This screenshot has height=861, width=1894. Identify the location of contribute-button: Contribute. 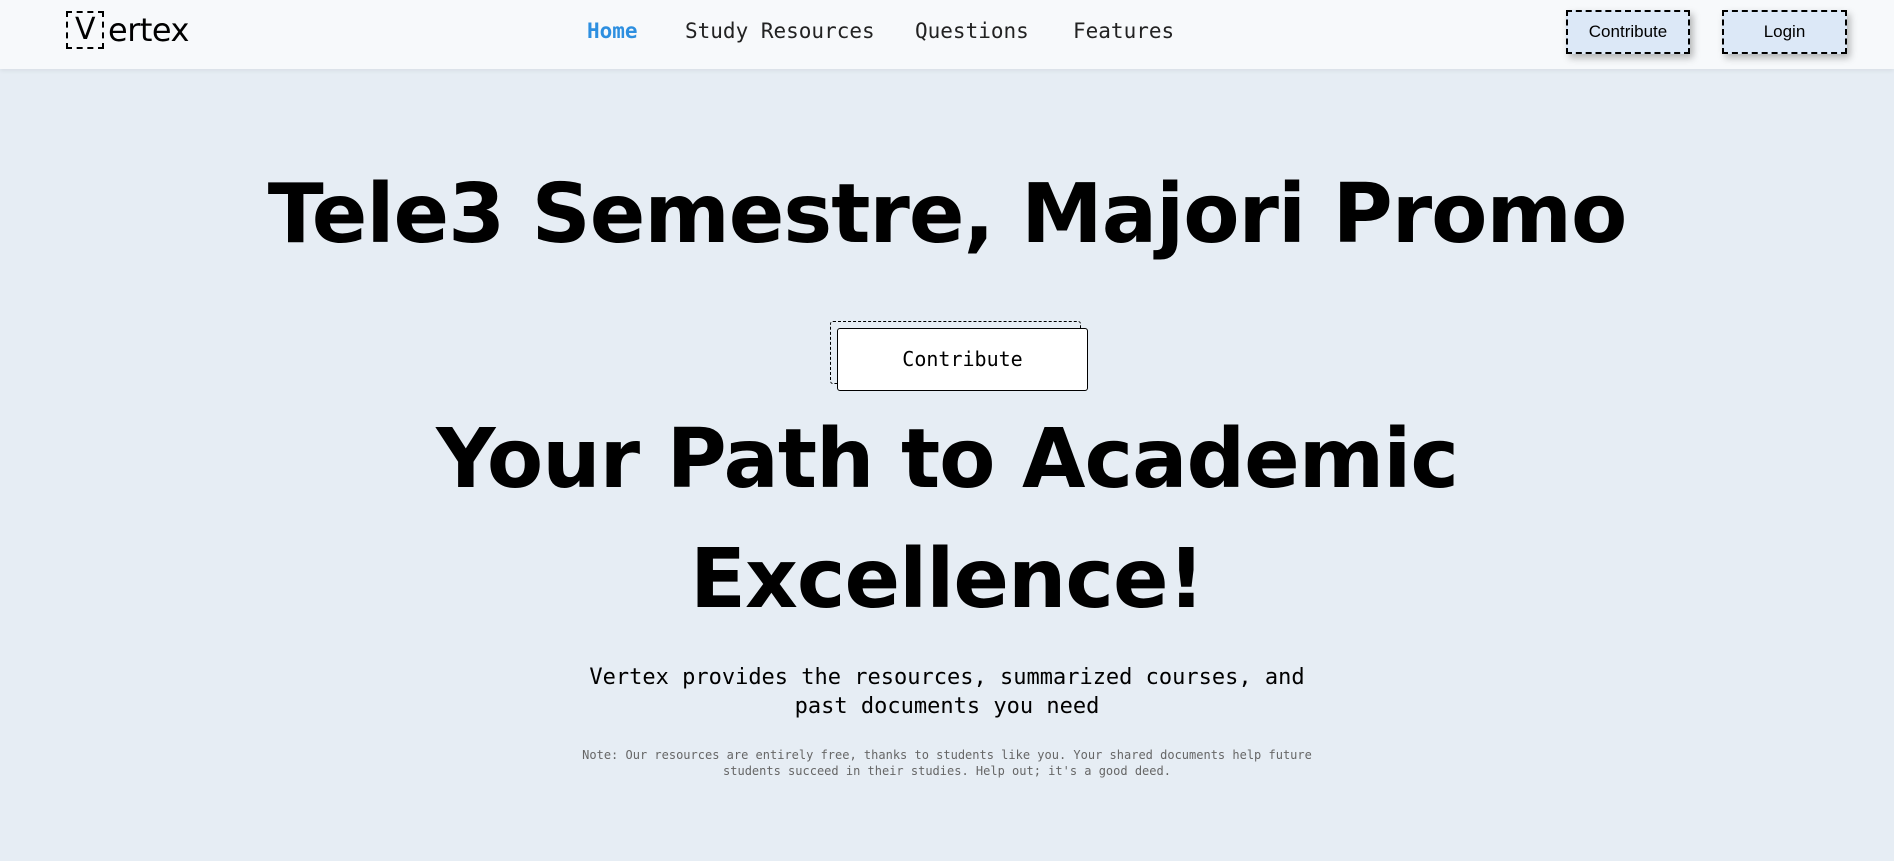
(962, 359).